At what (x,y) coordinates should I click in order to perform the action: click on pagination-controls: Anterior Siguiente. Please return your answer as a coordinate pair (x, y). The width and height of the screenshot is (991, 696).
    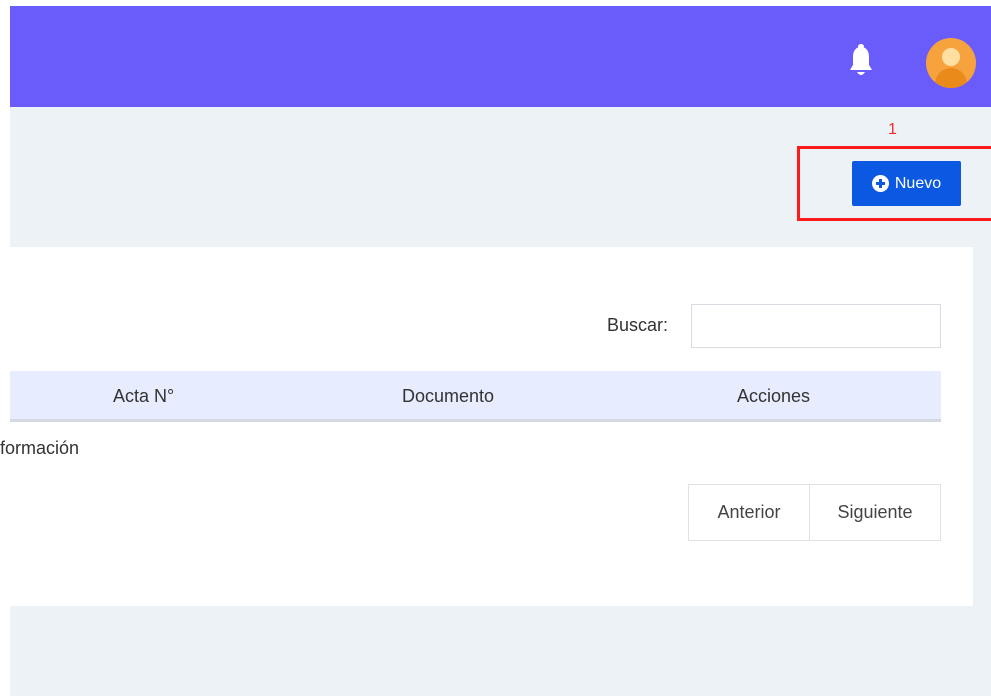
    Looking at the image, I should click on (814, 512).